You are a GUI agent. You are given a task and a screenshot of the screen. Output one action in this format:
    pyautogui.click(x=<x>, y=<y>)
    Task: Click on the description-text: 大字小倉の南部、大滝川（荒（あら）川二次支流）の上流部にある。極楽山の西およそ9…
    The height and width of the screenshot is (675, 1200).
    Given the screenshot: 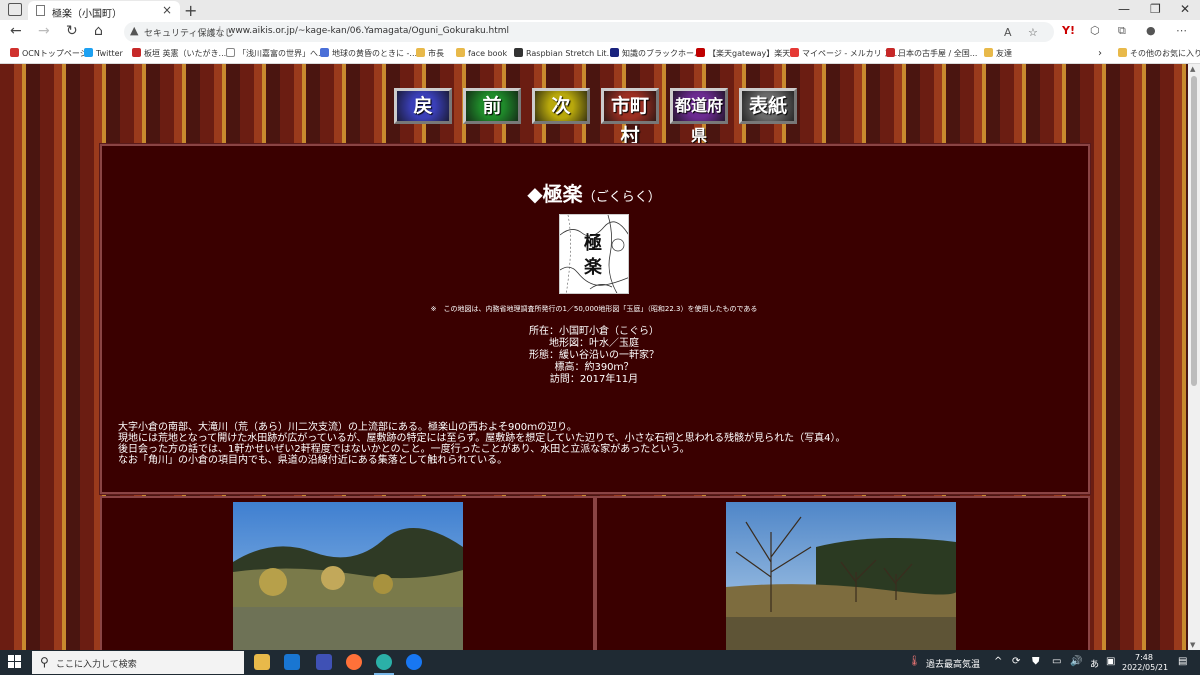 What is the action you would take?
    pyautogui.click(x=568, y=444)
    